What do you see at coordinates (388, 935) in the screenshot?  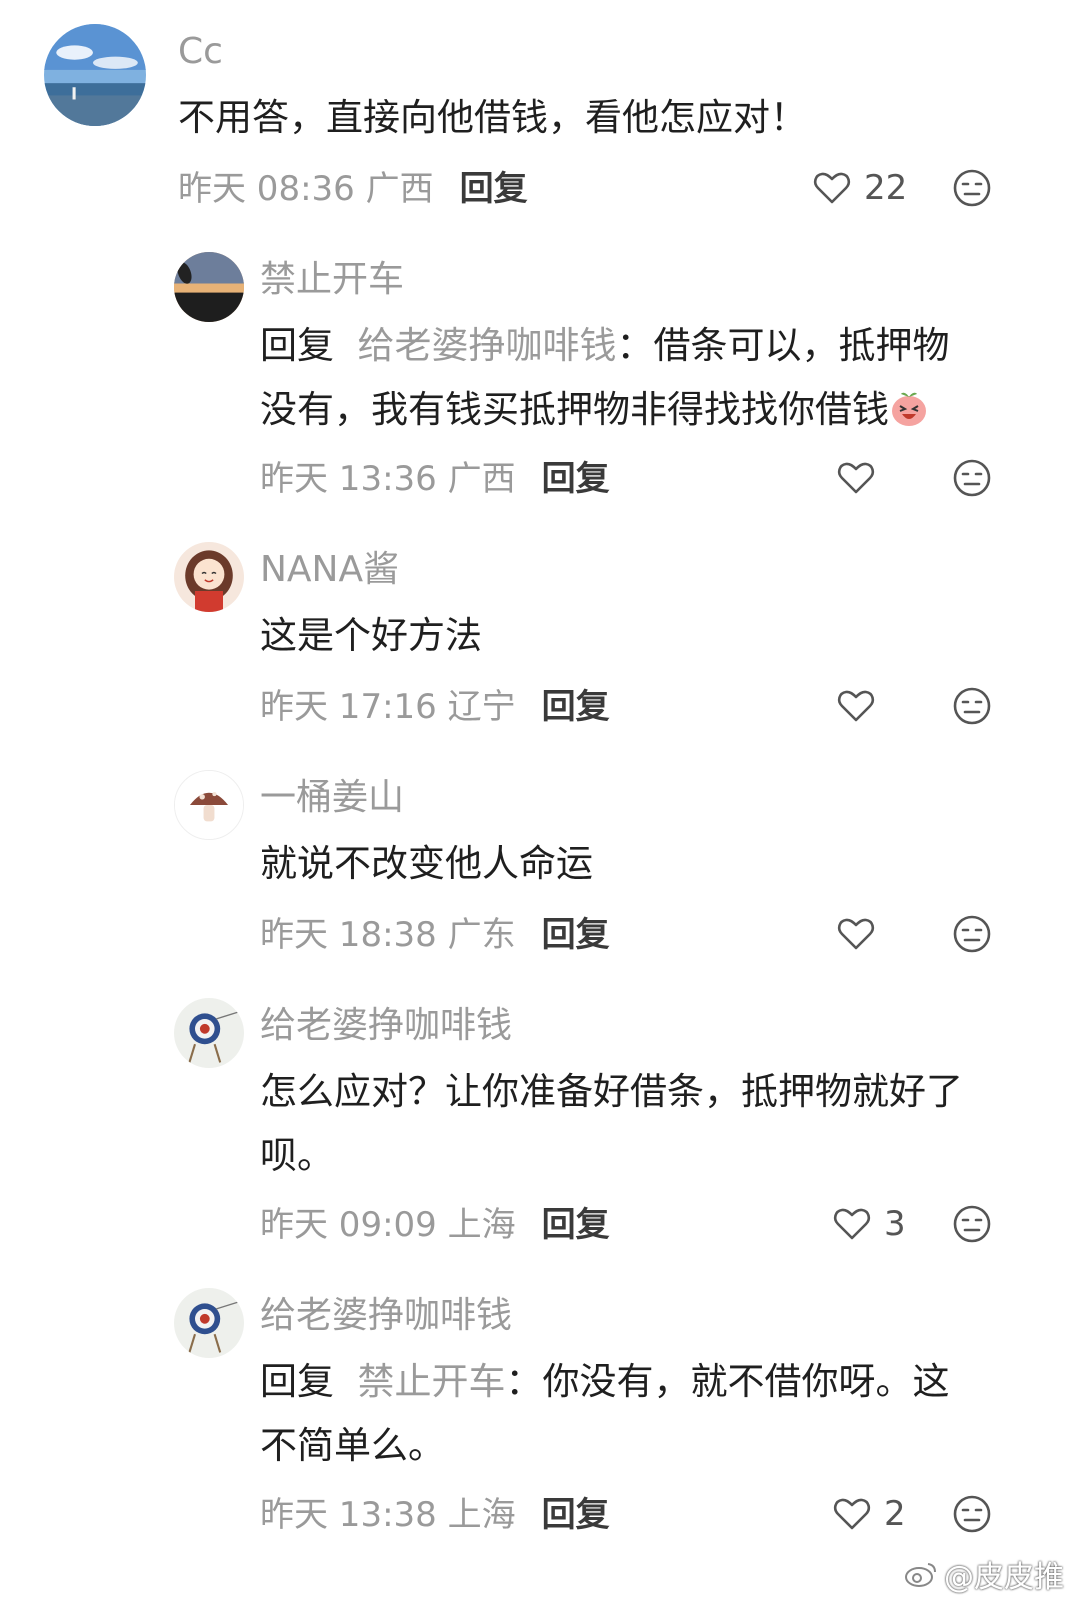 I see `comment-time-location: 昨天 18:38 广东` at bounding box center [388, 935].